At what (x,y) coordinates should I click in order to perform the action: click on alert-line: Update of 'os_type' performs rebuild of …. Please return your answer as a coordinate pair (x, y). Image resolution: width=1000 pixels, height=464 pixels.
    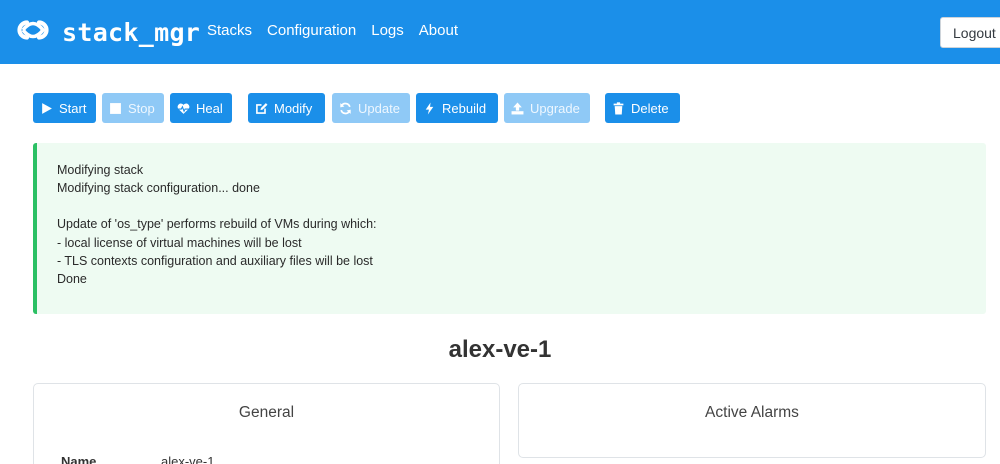
    Looking at the image, I should click on (217, 224).